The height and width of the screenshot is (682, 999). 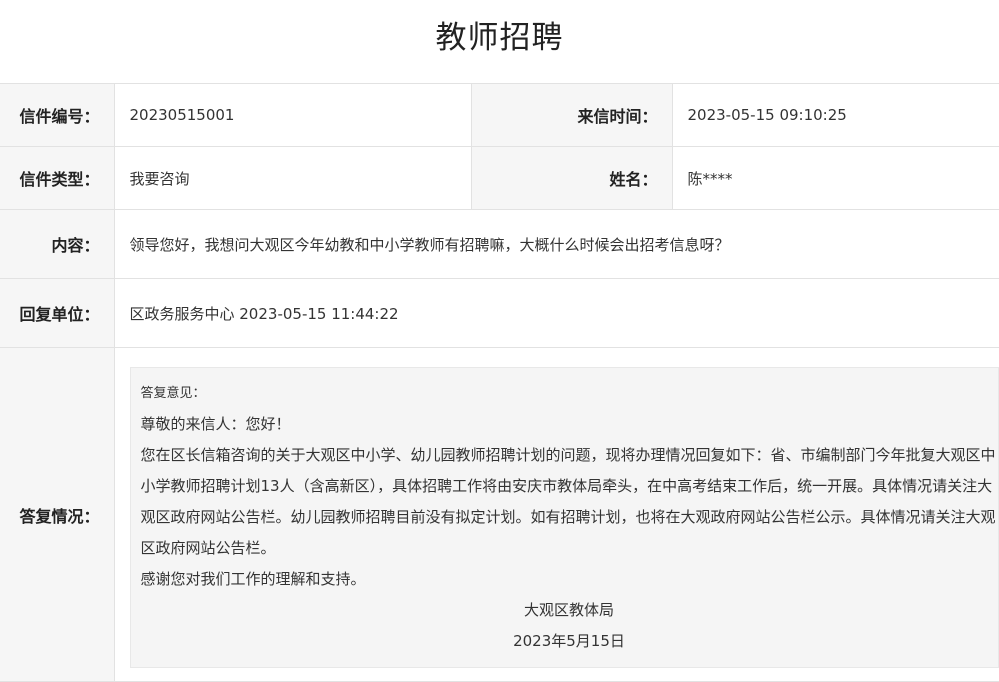 I want to click on letter-type-value: 我要咨询, so click(x=292, y=178).